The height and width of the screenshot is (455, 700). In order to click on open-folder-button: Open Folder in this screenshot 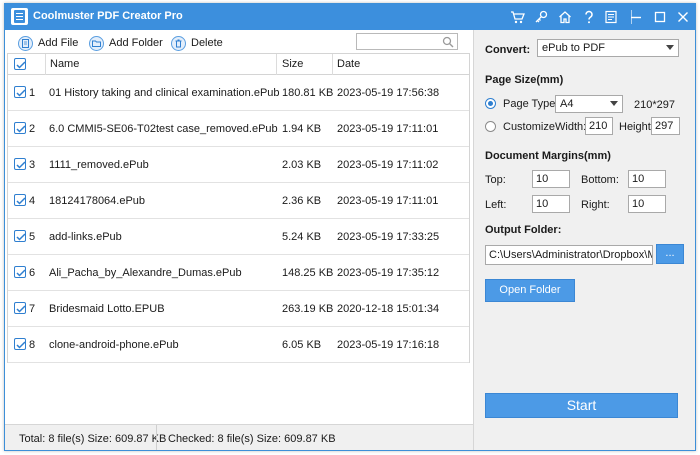, I will do `click(530, 290)`.